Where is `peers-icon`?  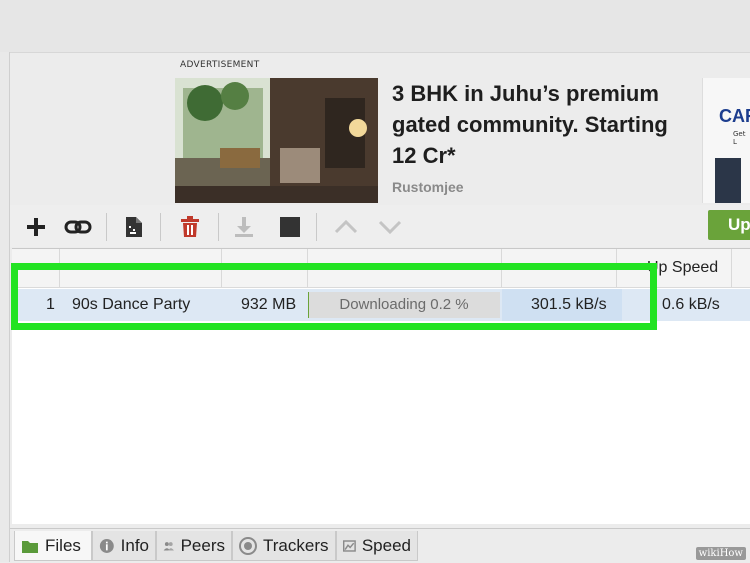
peers-icon is located at coordinates (168, 546).